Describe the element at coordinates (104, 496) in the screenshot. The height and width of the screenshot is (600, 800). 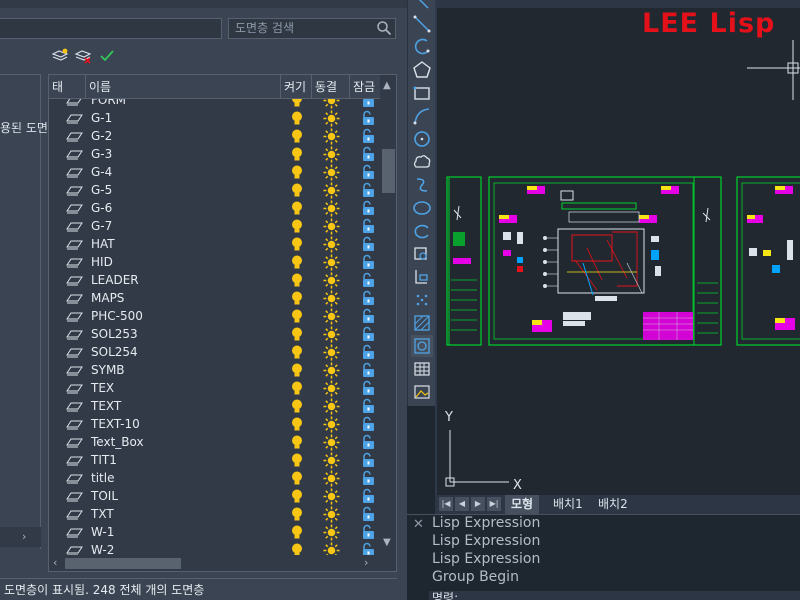
I see `layer-name: TOIL` at that location.